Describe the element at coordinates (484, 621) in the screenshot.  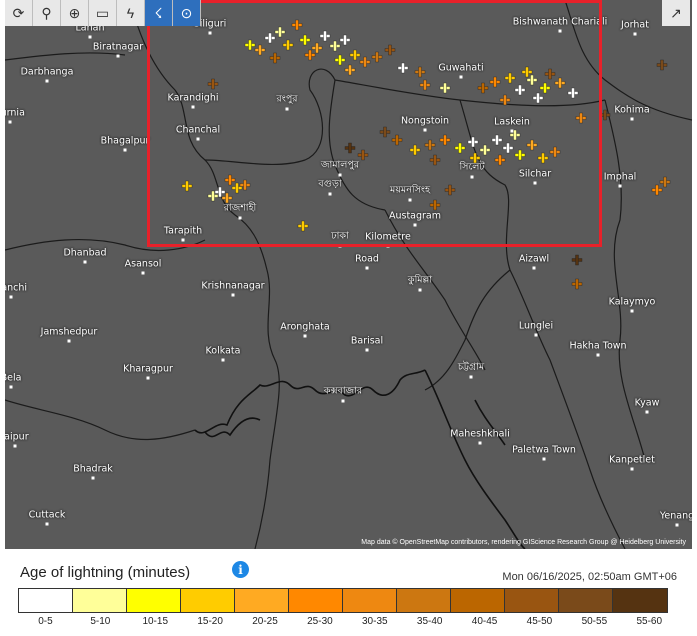
I see `legend-bin-label: 40-45` at that location.